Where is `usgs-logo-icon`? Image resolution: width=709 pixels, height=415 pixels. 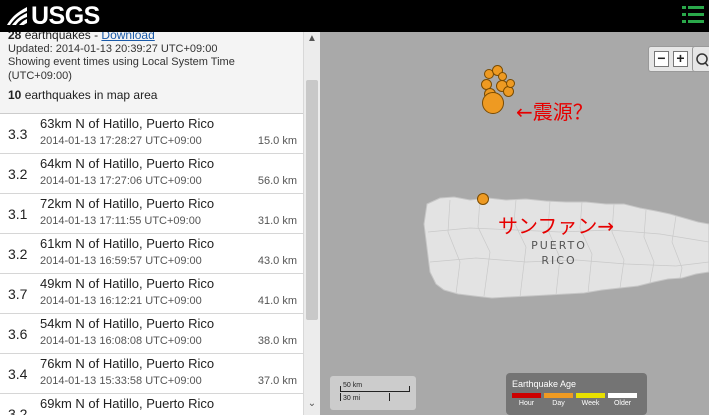 usgs-logo-icon is located at coordinates (17, 16).